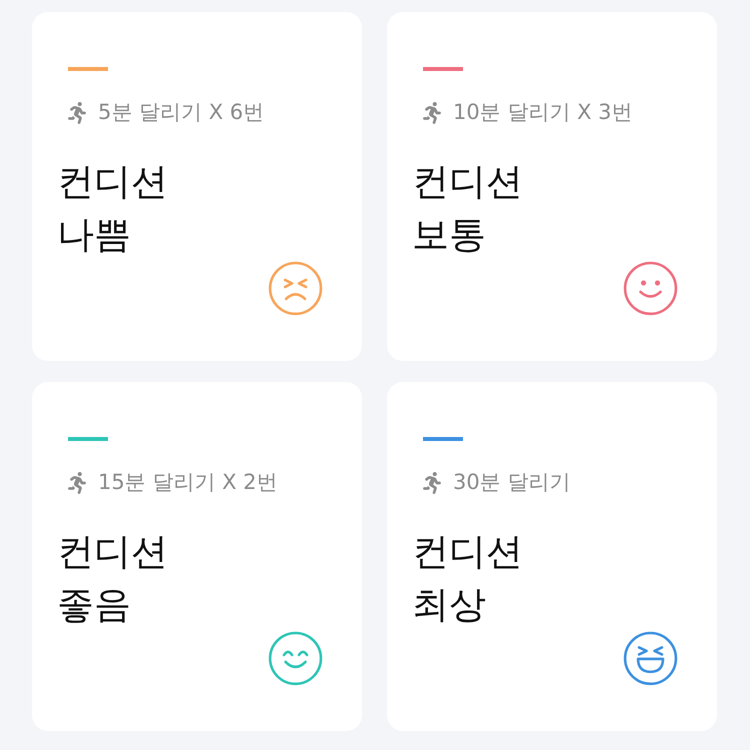 The width and height of the screenshot is (750, 750). What do you see at coordinates (467, 578) in the screenshot?
I see `condition-title: 컨디션 최상` at bounding box center [467, 578].